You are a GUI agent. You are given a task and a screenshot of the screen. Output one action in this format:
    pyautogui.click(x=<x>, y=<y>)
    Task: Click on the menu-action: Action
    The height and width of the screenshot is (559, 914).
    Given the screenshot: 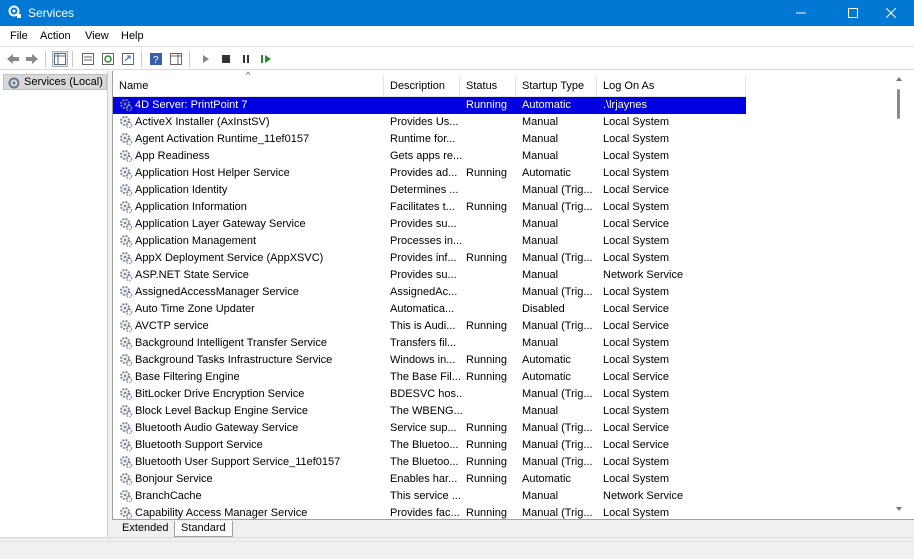 What is the action you would take?
    pyautogui.click(x=55, y=36)
    